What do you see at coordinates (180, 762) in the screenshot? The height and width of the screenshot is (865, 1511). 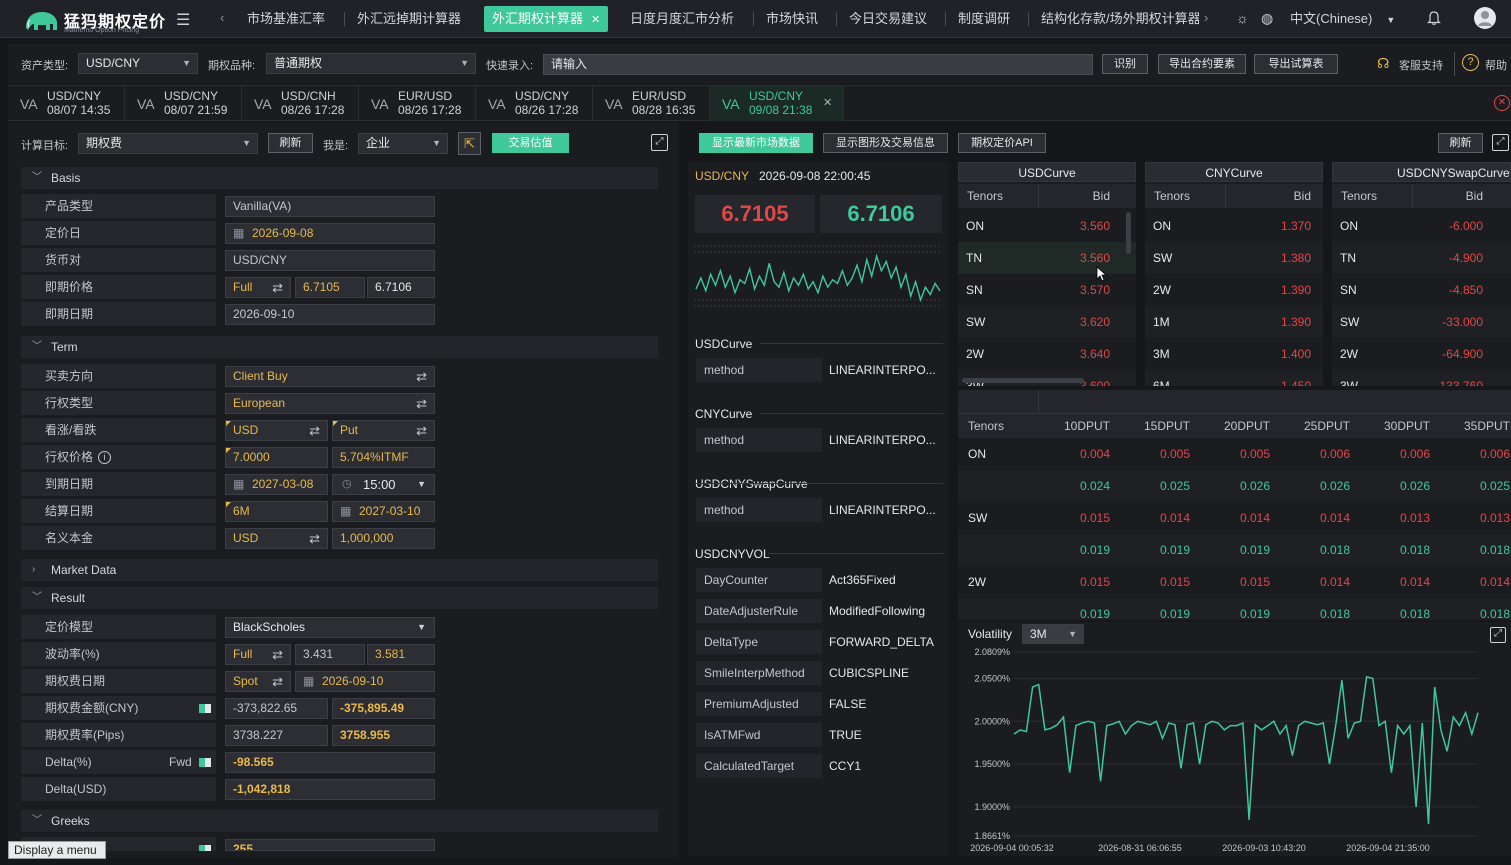 I see `delta-mode-label: Fwd` at bounding box center [180, 762].